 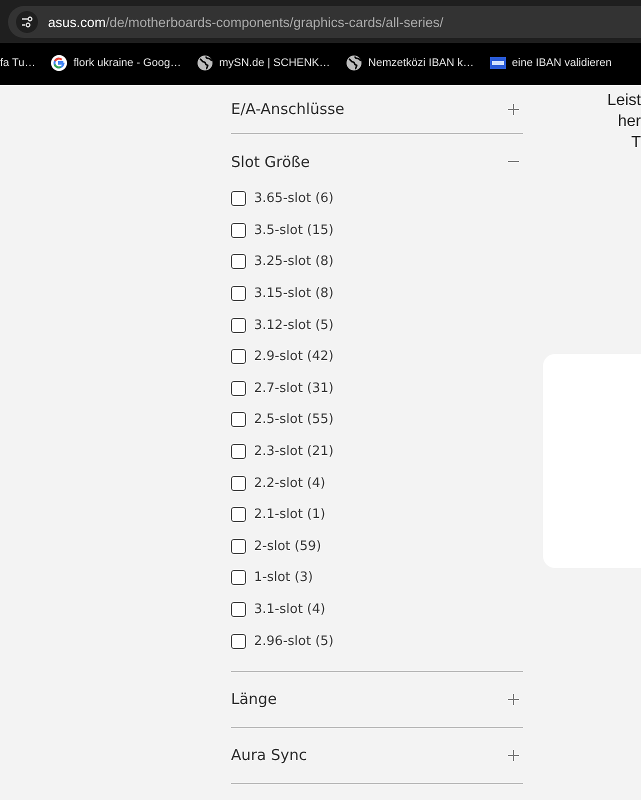 I want to click on filter-header: Aura Sync, so click(x=377, y=755).